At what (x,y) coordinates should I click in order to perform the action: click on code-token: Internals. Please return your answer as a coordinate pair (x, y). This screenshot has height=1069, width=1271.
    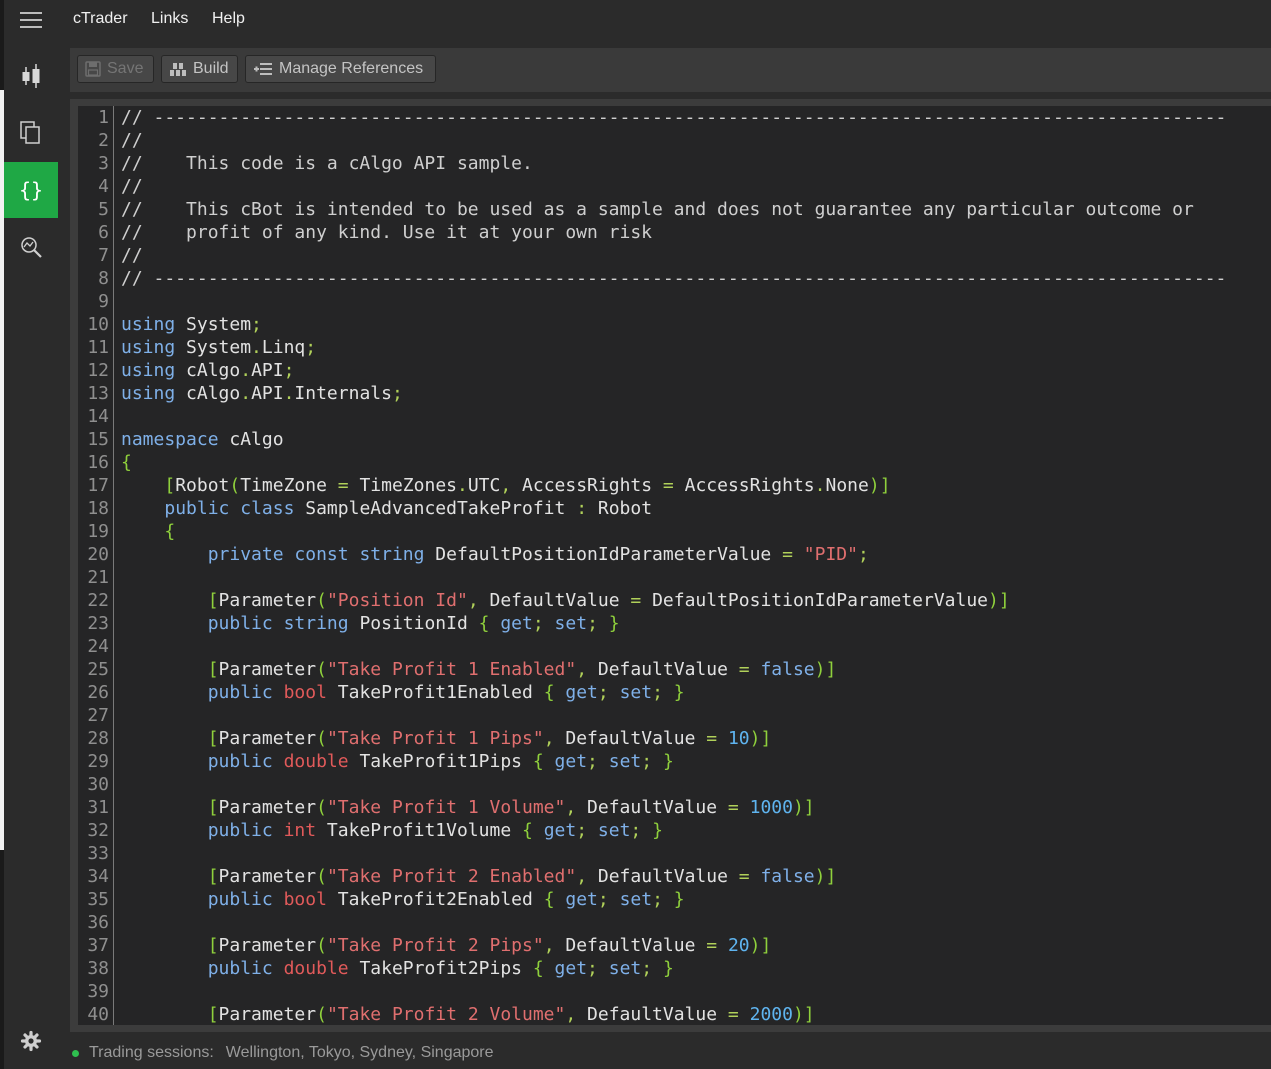
    Looking at the image, I should click on (343, 393).